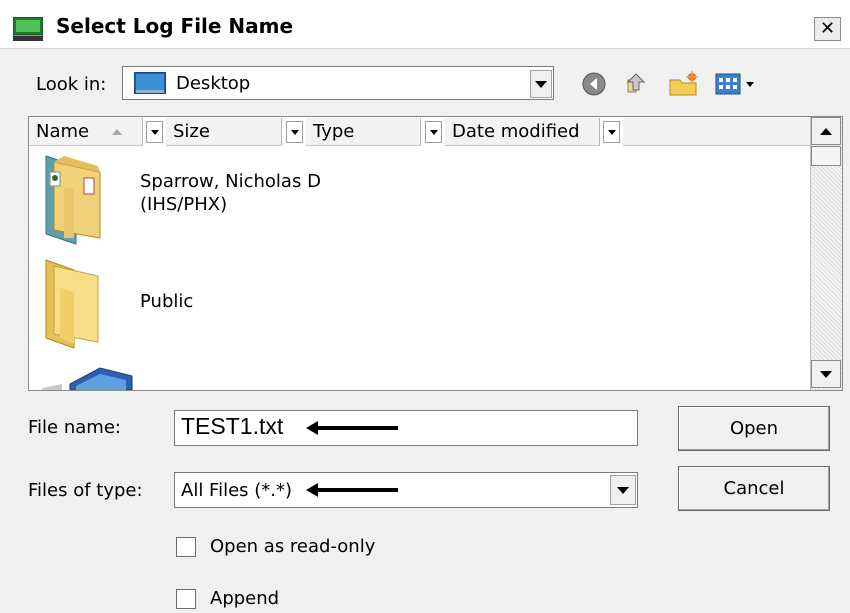  Describe the element at coordinates (293, 546) in the screenshot. I see `read-only-label: Open as read-only` at that location.